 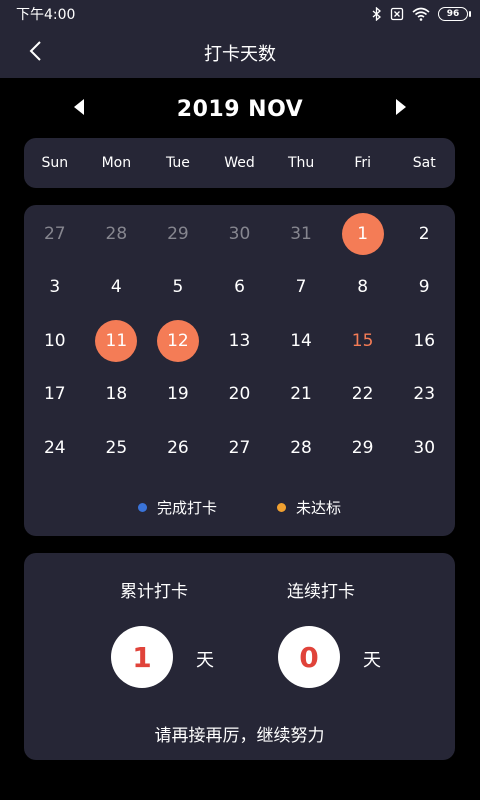 I want to click on calendar-legend: 完成打卡 未达标, so click(x=239, y=507).